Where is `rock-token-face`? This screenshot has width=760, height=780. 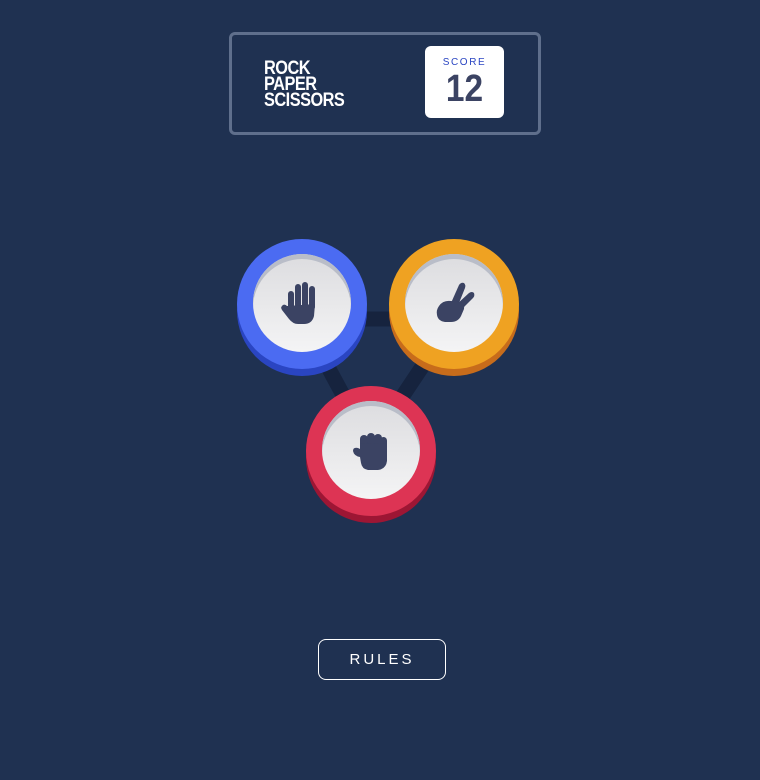 rock-token-face is located at coordinates (371, 450).